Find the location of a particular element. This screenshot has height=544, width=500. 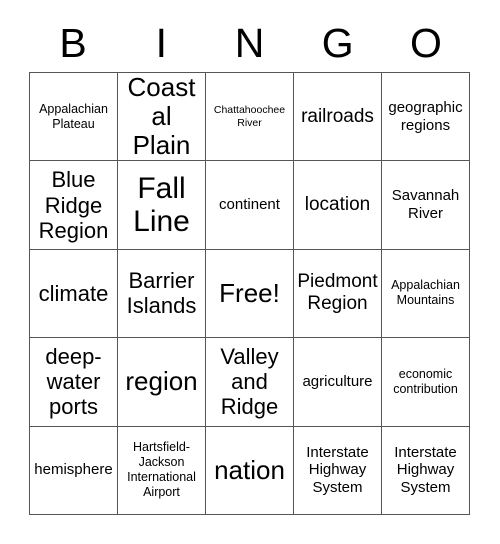

bingo-cell: Appalachian Plateau is located at coordinates (74, 117).